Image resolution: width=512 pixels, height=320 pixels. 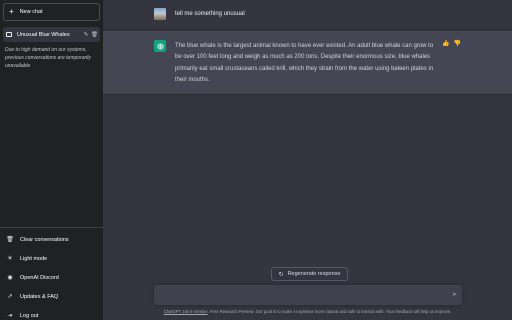 What do you see at coordinates (29, 315) in the screenshot?
I see `logout-label: Log out` at bounding box center [29, 315].